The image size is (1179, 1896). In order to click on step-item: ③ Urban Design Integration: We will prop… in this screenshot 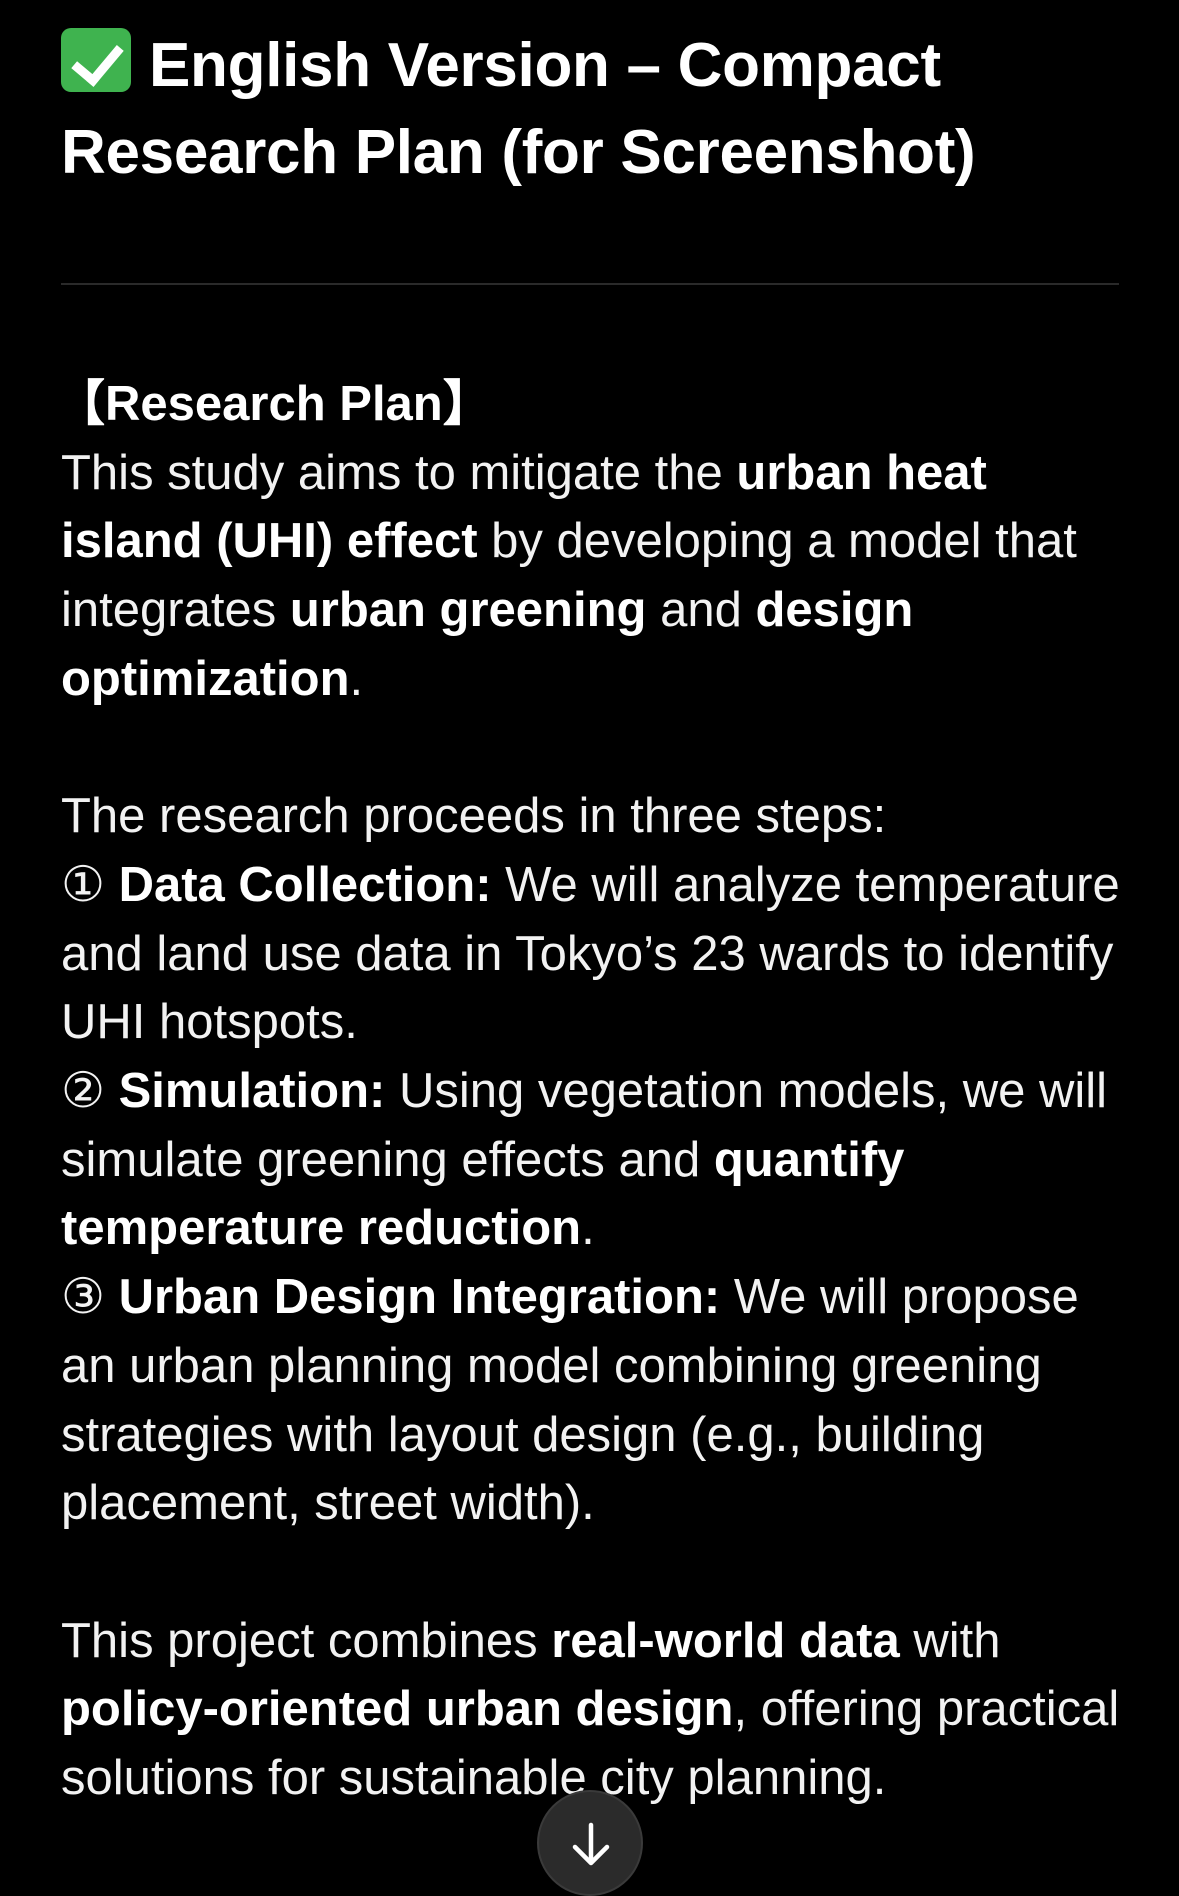, I will do `click(570, 1400)`.